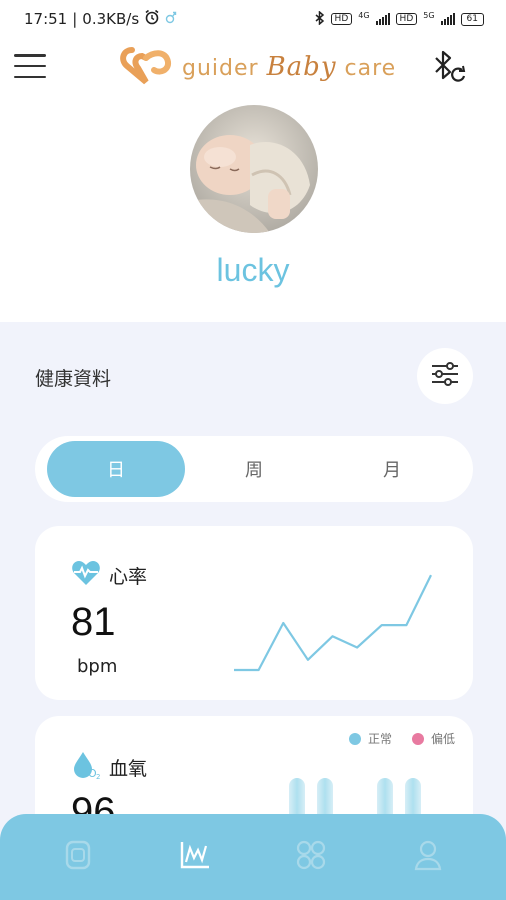  Describe the element at coordinates (171, 19) in the screenshot. I see `baby-status-icon` at that location.